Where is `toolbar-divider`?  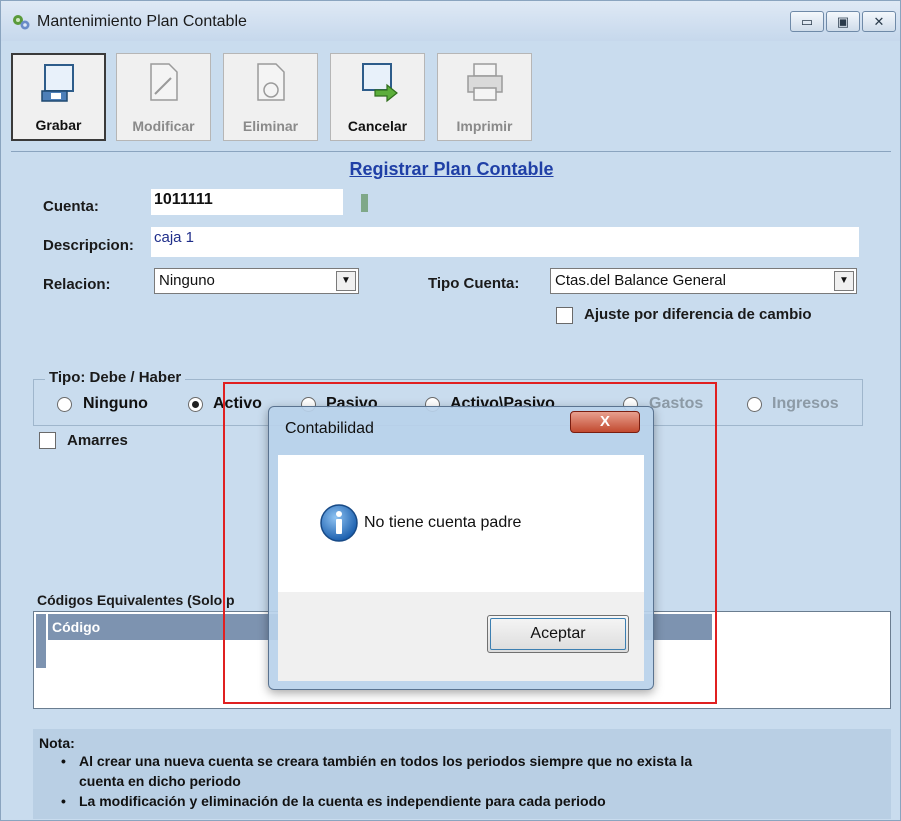
toolbar-divider is located at coordinates (451, 151).